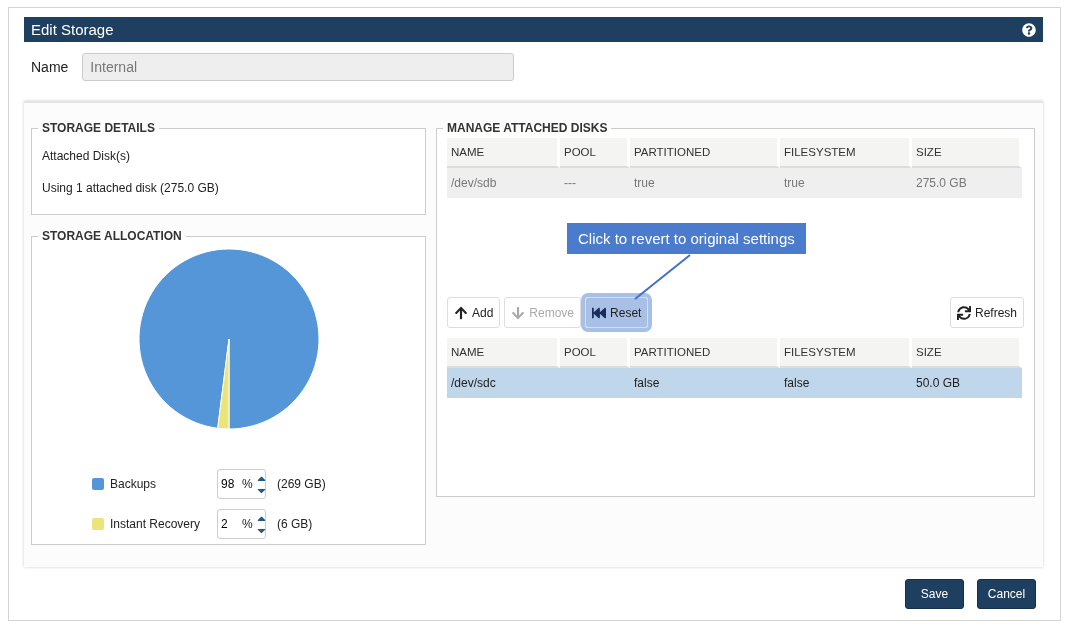 The image size is (1070, 632). What do you see at coordinates (1006, 594) in the screenshot?
I see `cancel-button: Cancel` at bounding box center [1006, 594].